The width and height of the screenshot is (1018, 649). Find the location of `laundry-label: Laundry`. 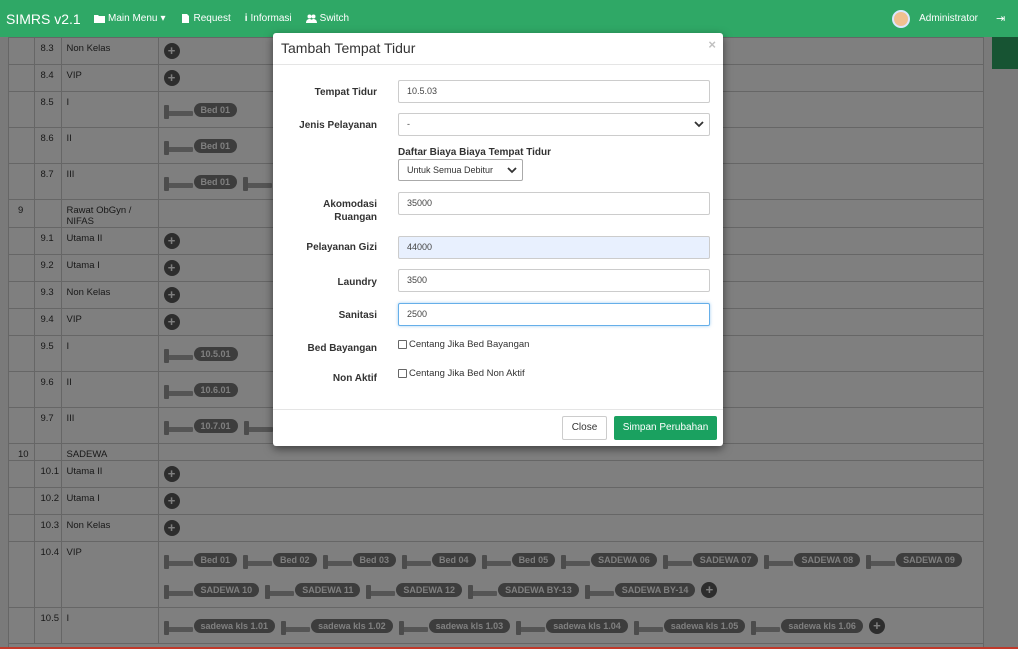

laundry-label: Laundry is located at coordinates (357, 282).